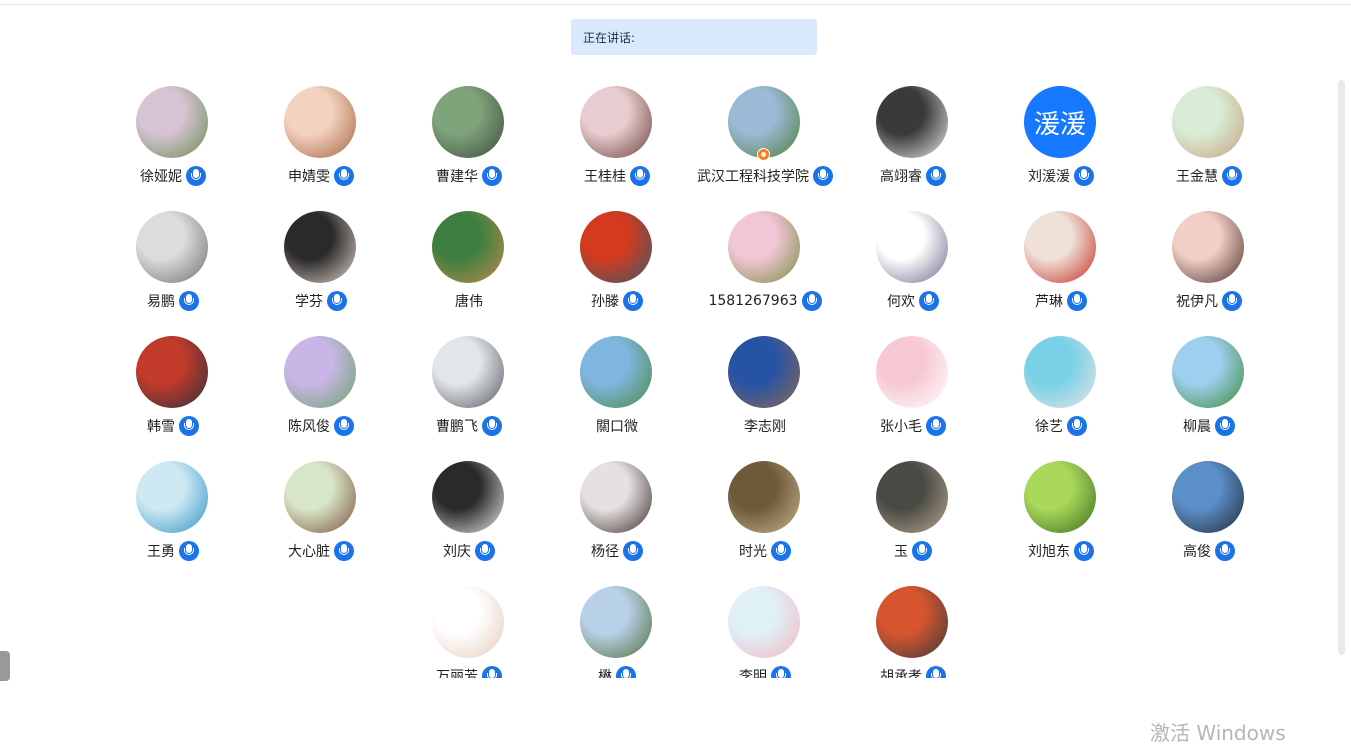  Describe the element at coordinates (617, 517) in the screenshot. I see `participant-tile: 杨径` at that location.